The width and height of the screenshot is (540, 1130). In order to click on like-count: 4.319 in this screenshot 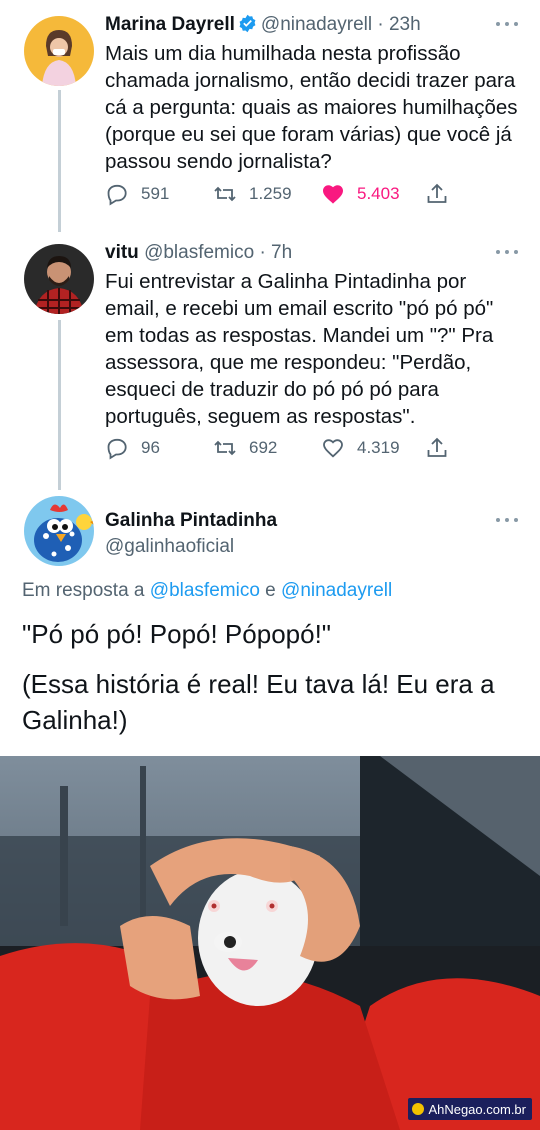, I will do `click(378, 447)`.